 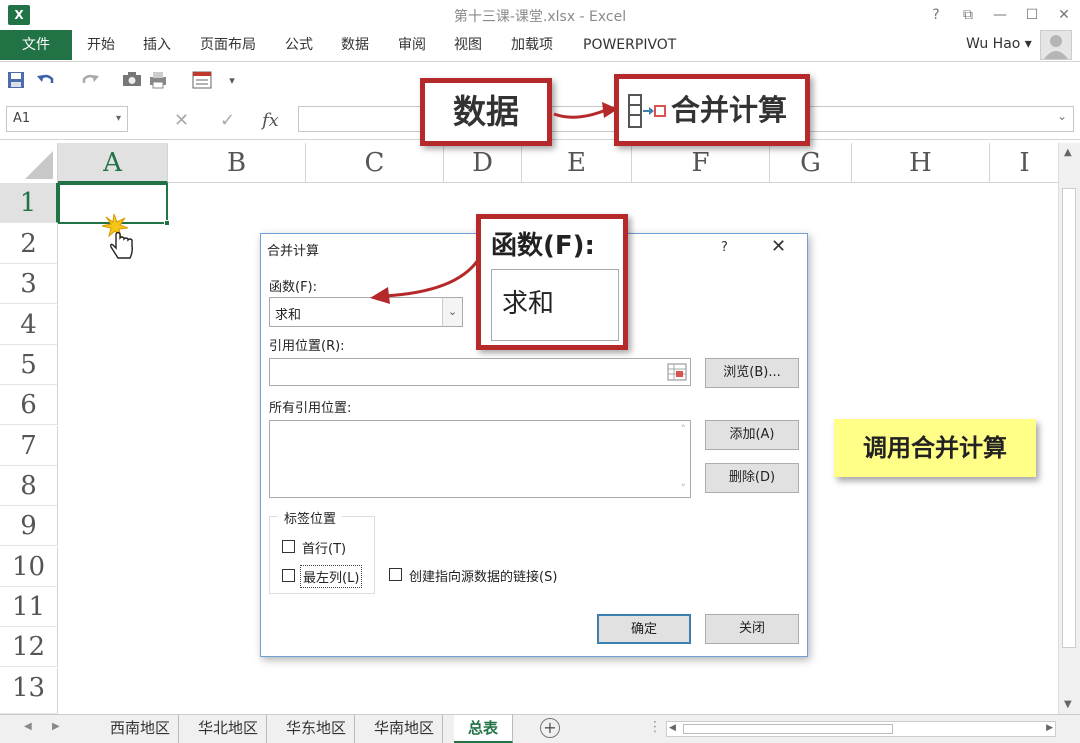 What do you see at coordinates (468, 45) in the screenshot?
I see `tab-view: 视图` at bounding box center [468, 45].